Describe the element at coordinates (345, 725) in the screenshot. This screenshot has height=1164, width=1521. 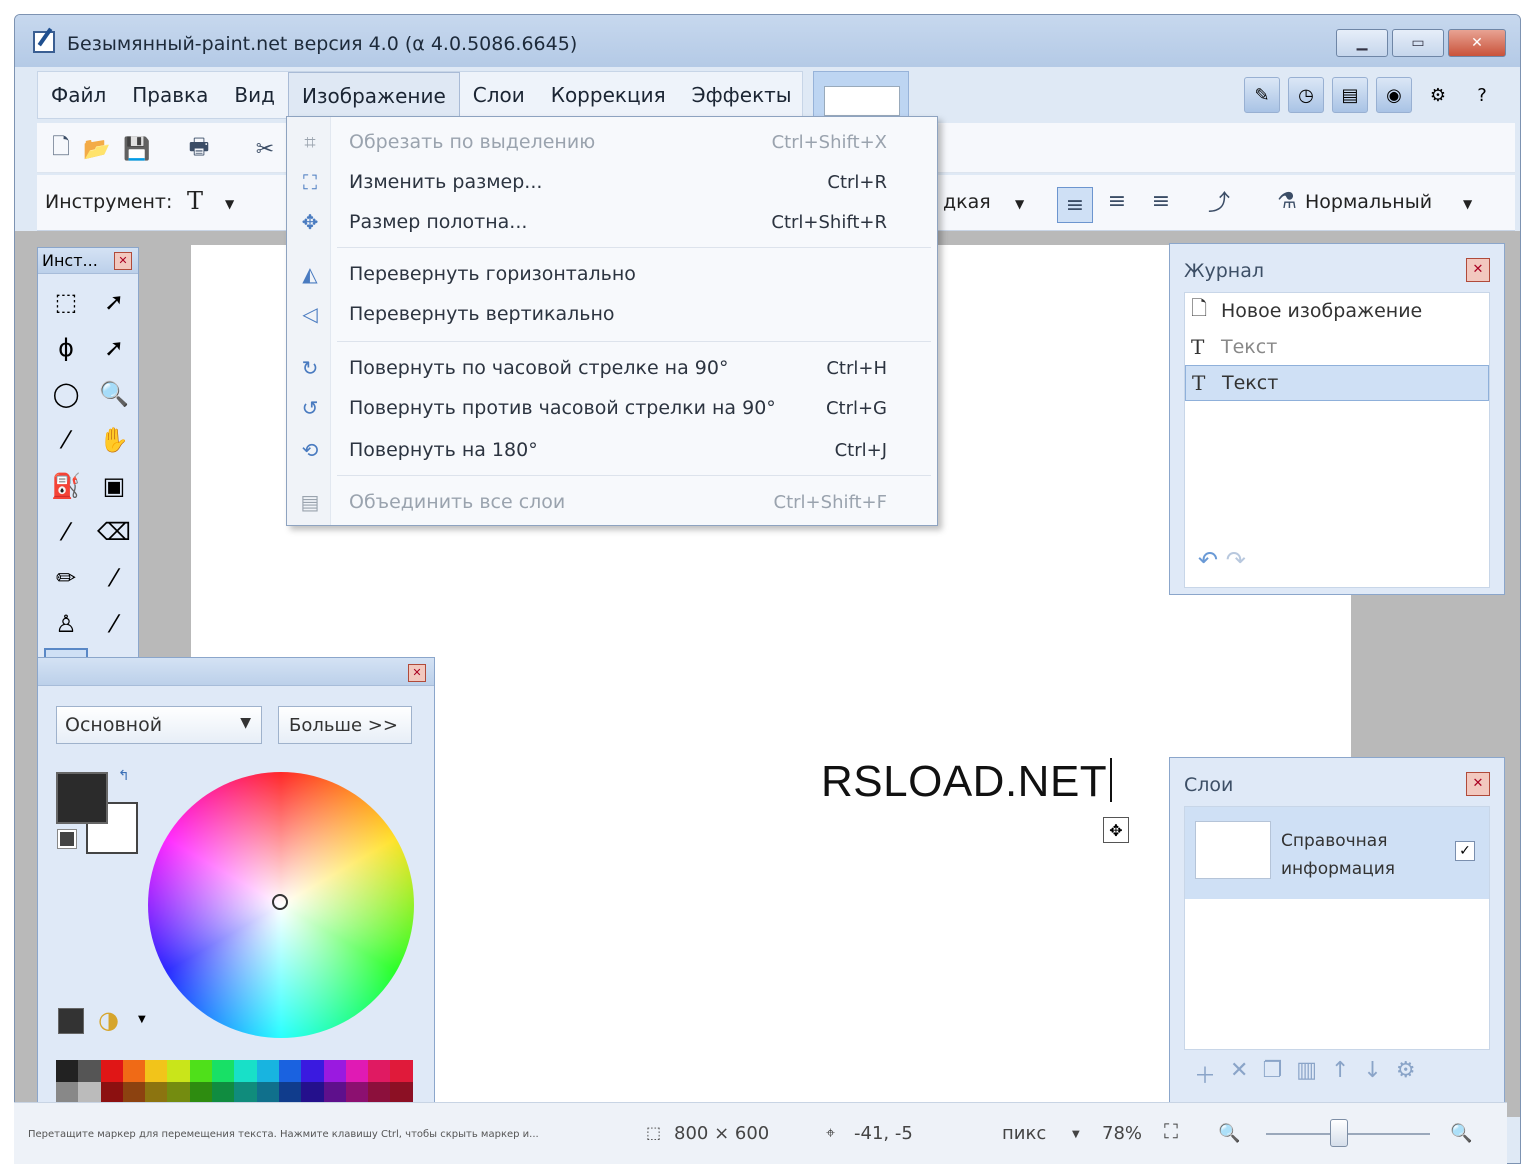
I see `more-colors-button: Больше >>` at that location.